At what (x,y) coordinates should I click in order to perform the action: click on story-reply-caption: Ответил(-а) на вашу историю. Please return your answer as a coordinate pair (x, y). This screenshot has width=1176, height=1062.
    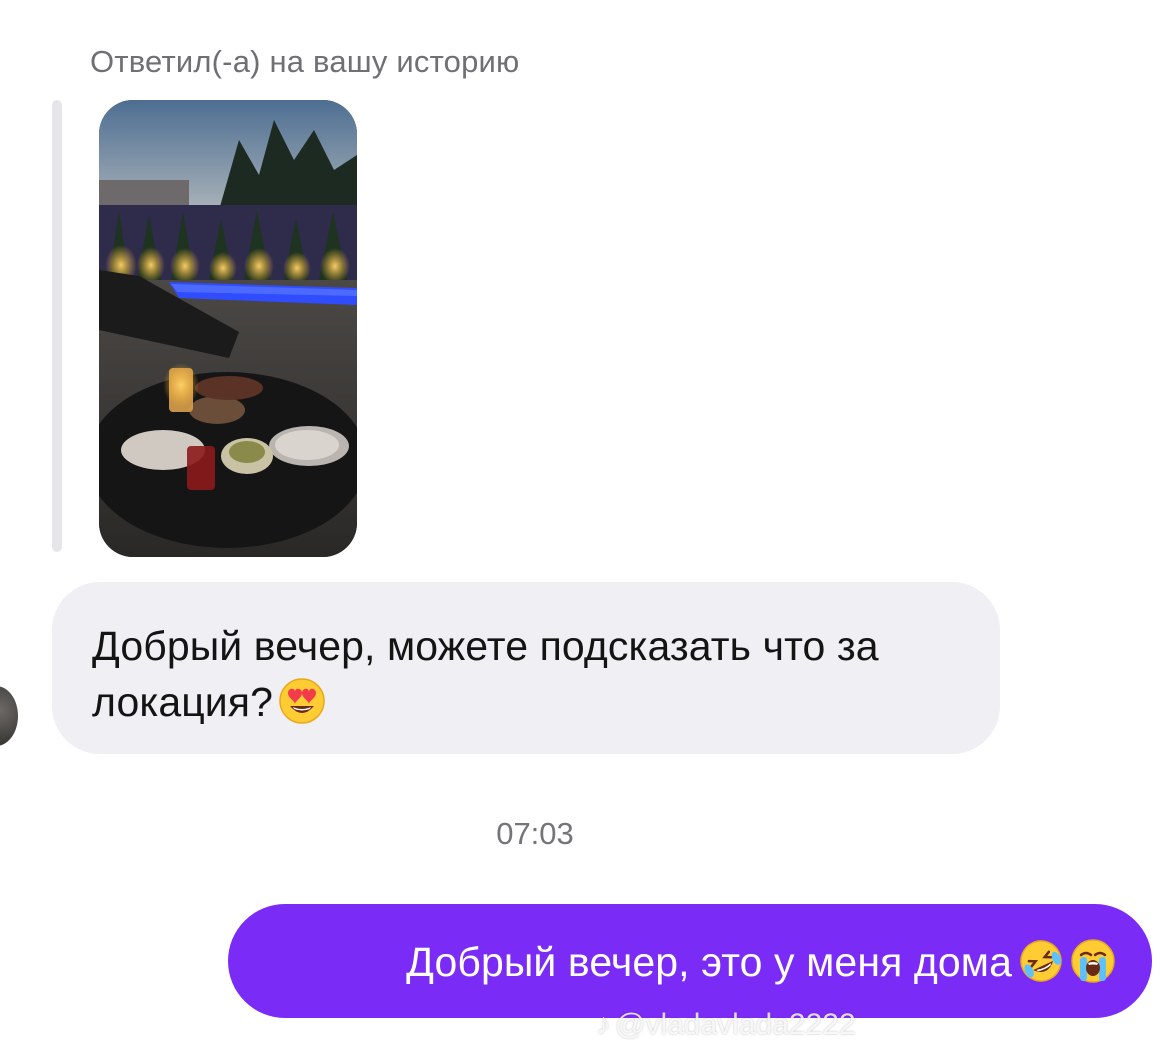
    Looking at the image, I should click on (305, 61).